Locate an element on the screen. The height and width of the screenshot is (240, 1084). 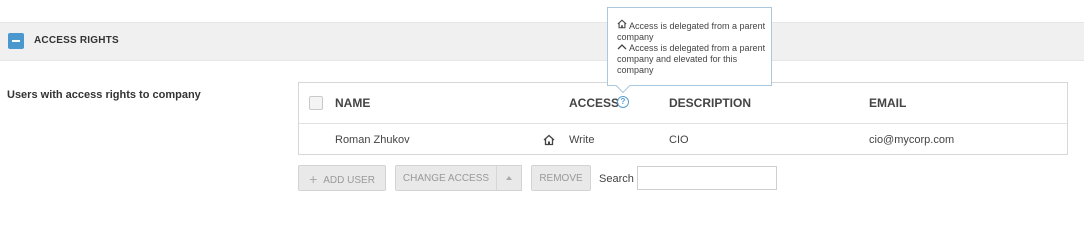
chevron-up-icon is located at coordinates (623, 48).